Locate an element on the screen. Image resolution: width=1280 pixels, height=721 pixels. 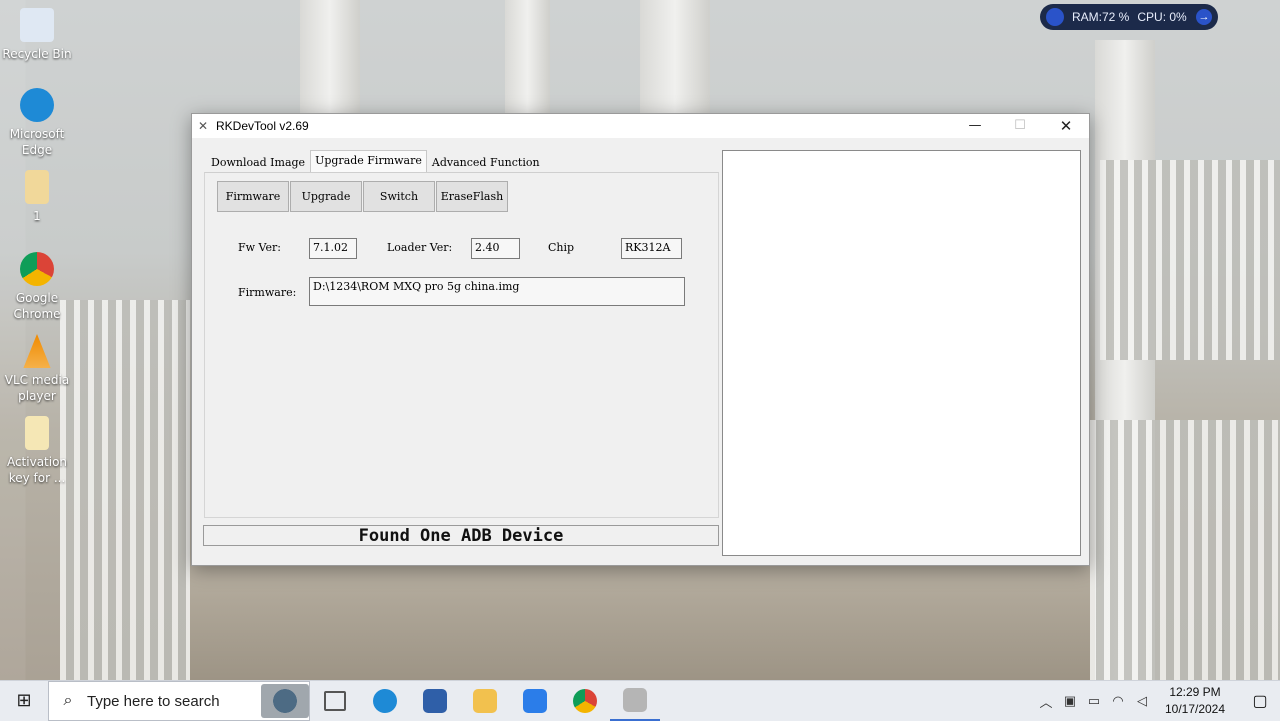
vlc-cone-icon is located at coordinates (37, 351).